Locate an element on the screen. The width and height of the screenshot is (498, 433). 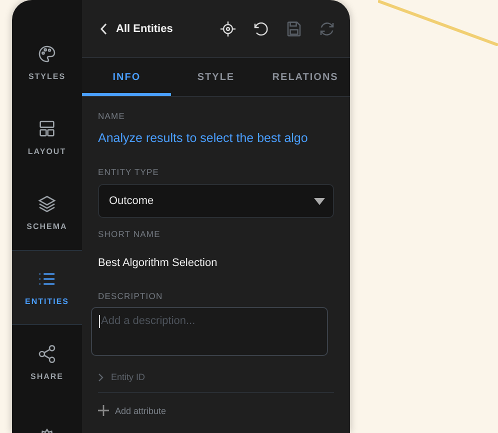
undo-button is located at coordinates (261, 29).